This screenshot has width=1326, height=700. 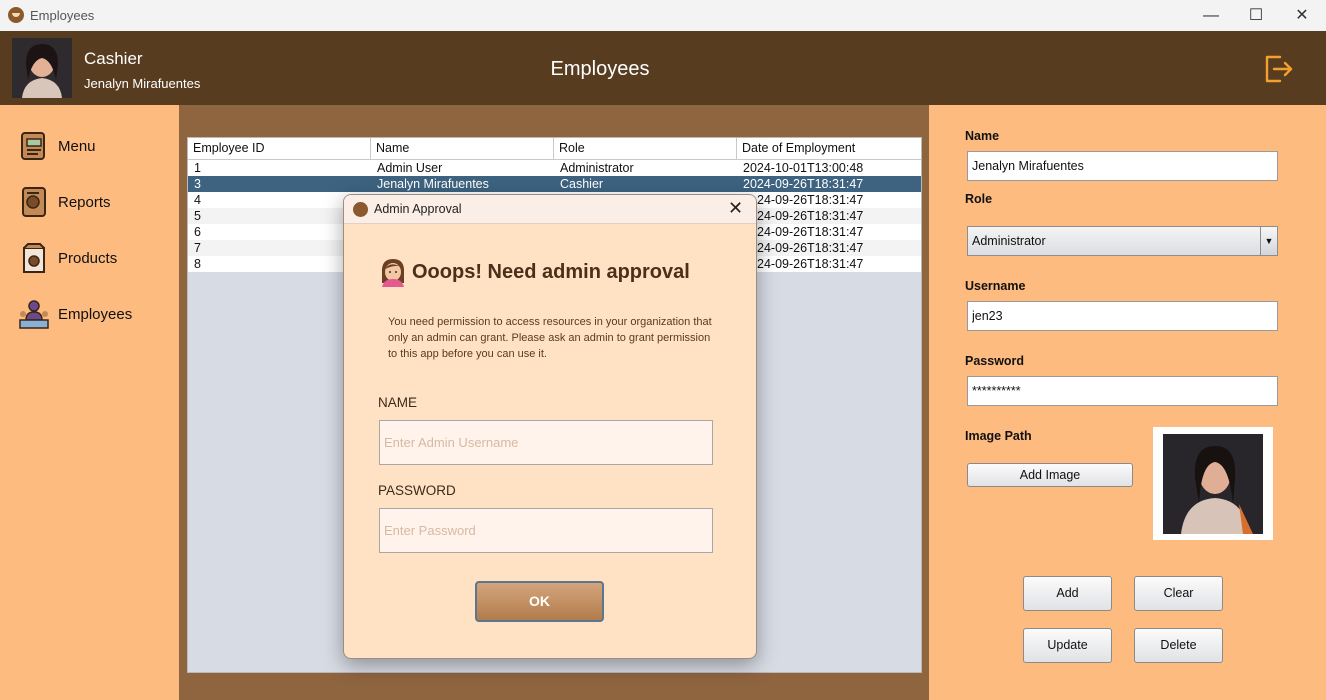 I want to click on delete-button: Delete, so click(x=1178, y=645).